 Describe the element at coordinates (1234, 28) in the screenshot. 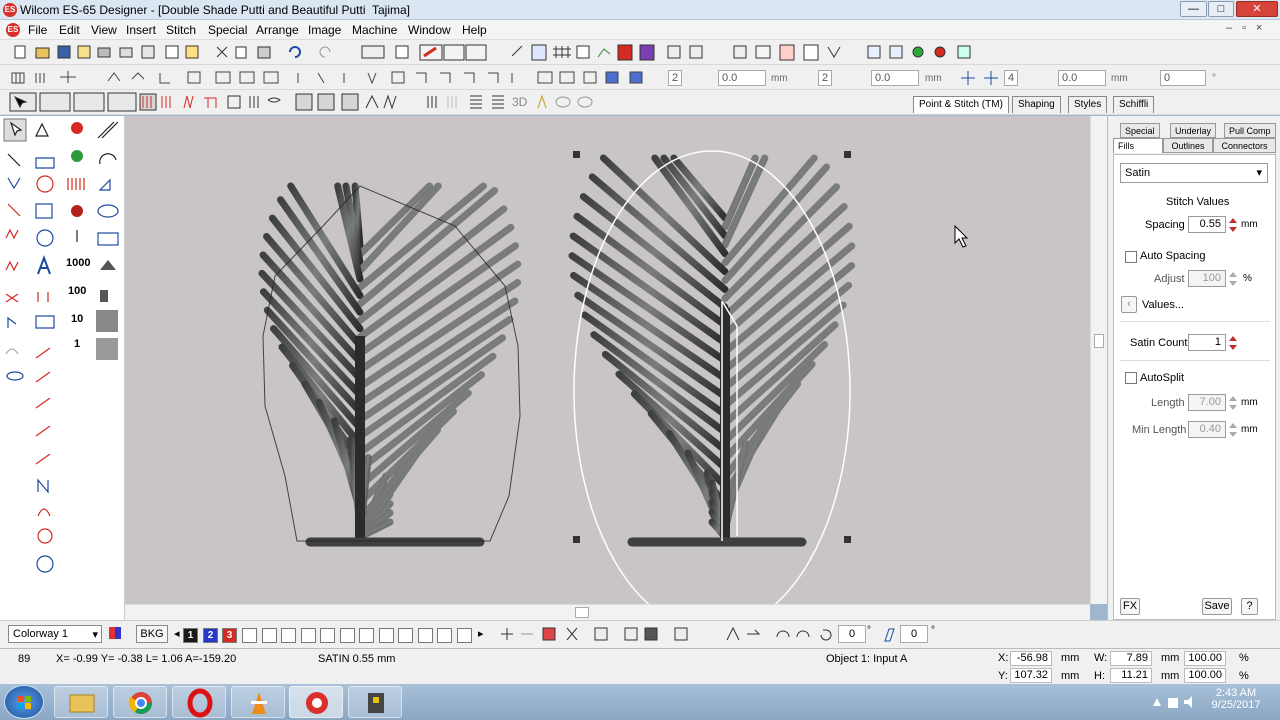

I see `doc-minimize-icon: –` at that location.